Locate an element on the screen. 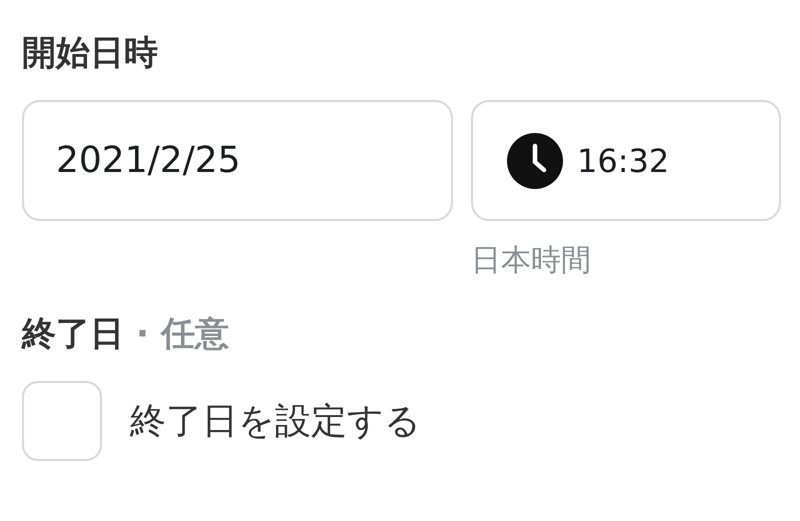  checkbox is located at coordinates (62, 421).